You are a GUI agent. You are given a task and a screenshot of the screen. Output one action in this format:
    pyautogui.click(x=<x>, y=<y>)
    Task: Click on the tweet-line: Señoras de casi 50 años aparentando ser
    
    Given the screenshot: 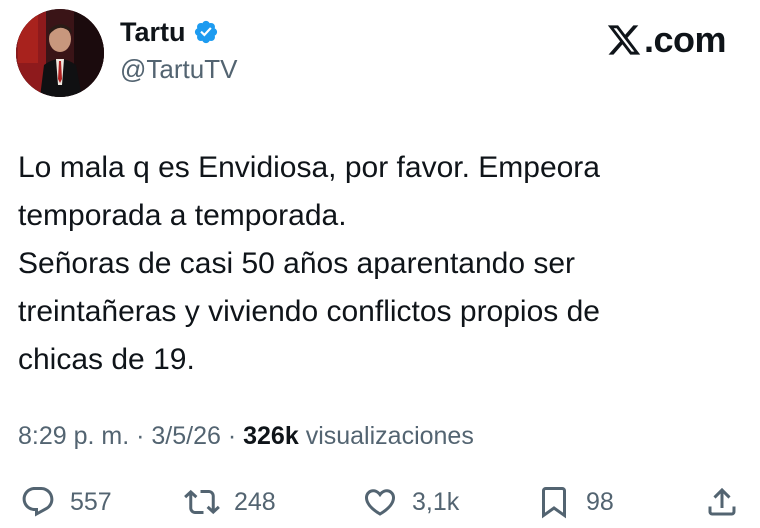 What is the action you would take?
    pyautogui.click(x=297, y=263)
    